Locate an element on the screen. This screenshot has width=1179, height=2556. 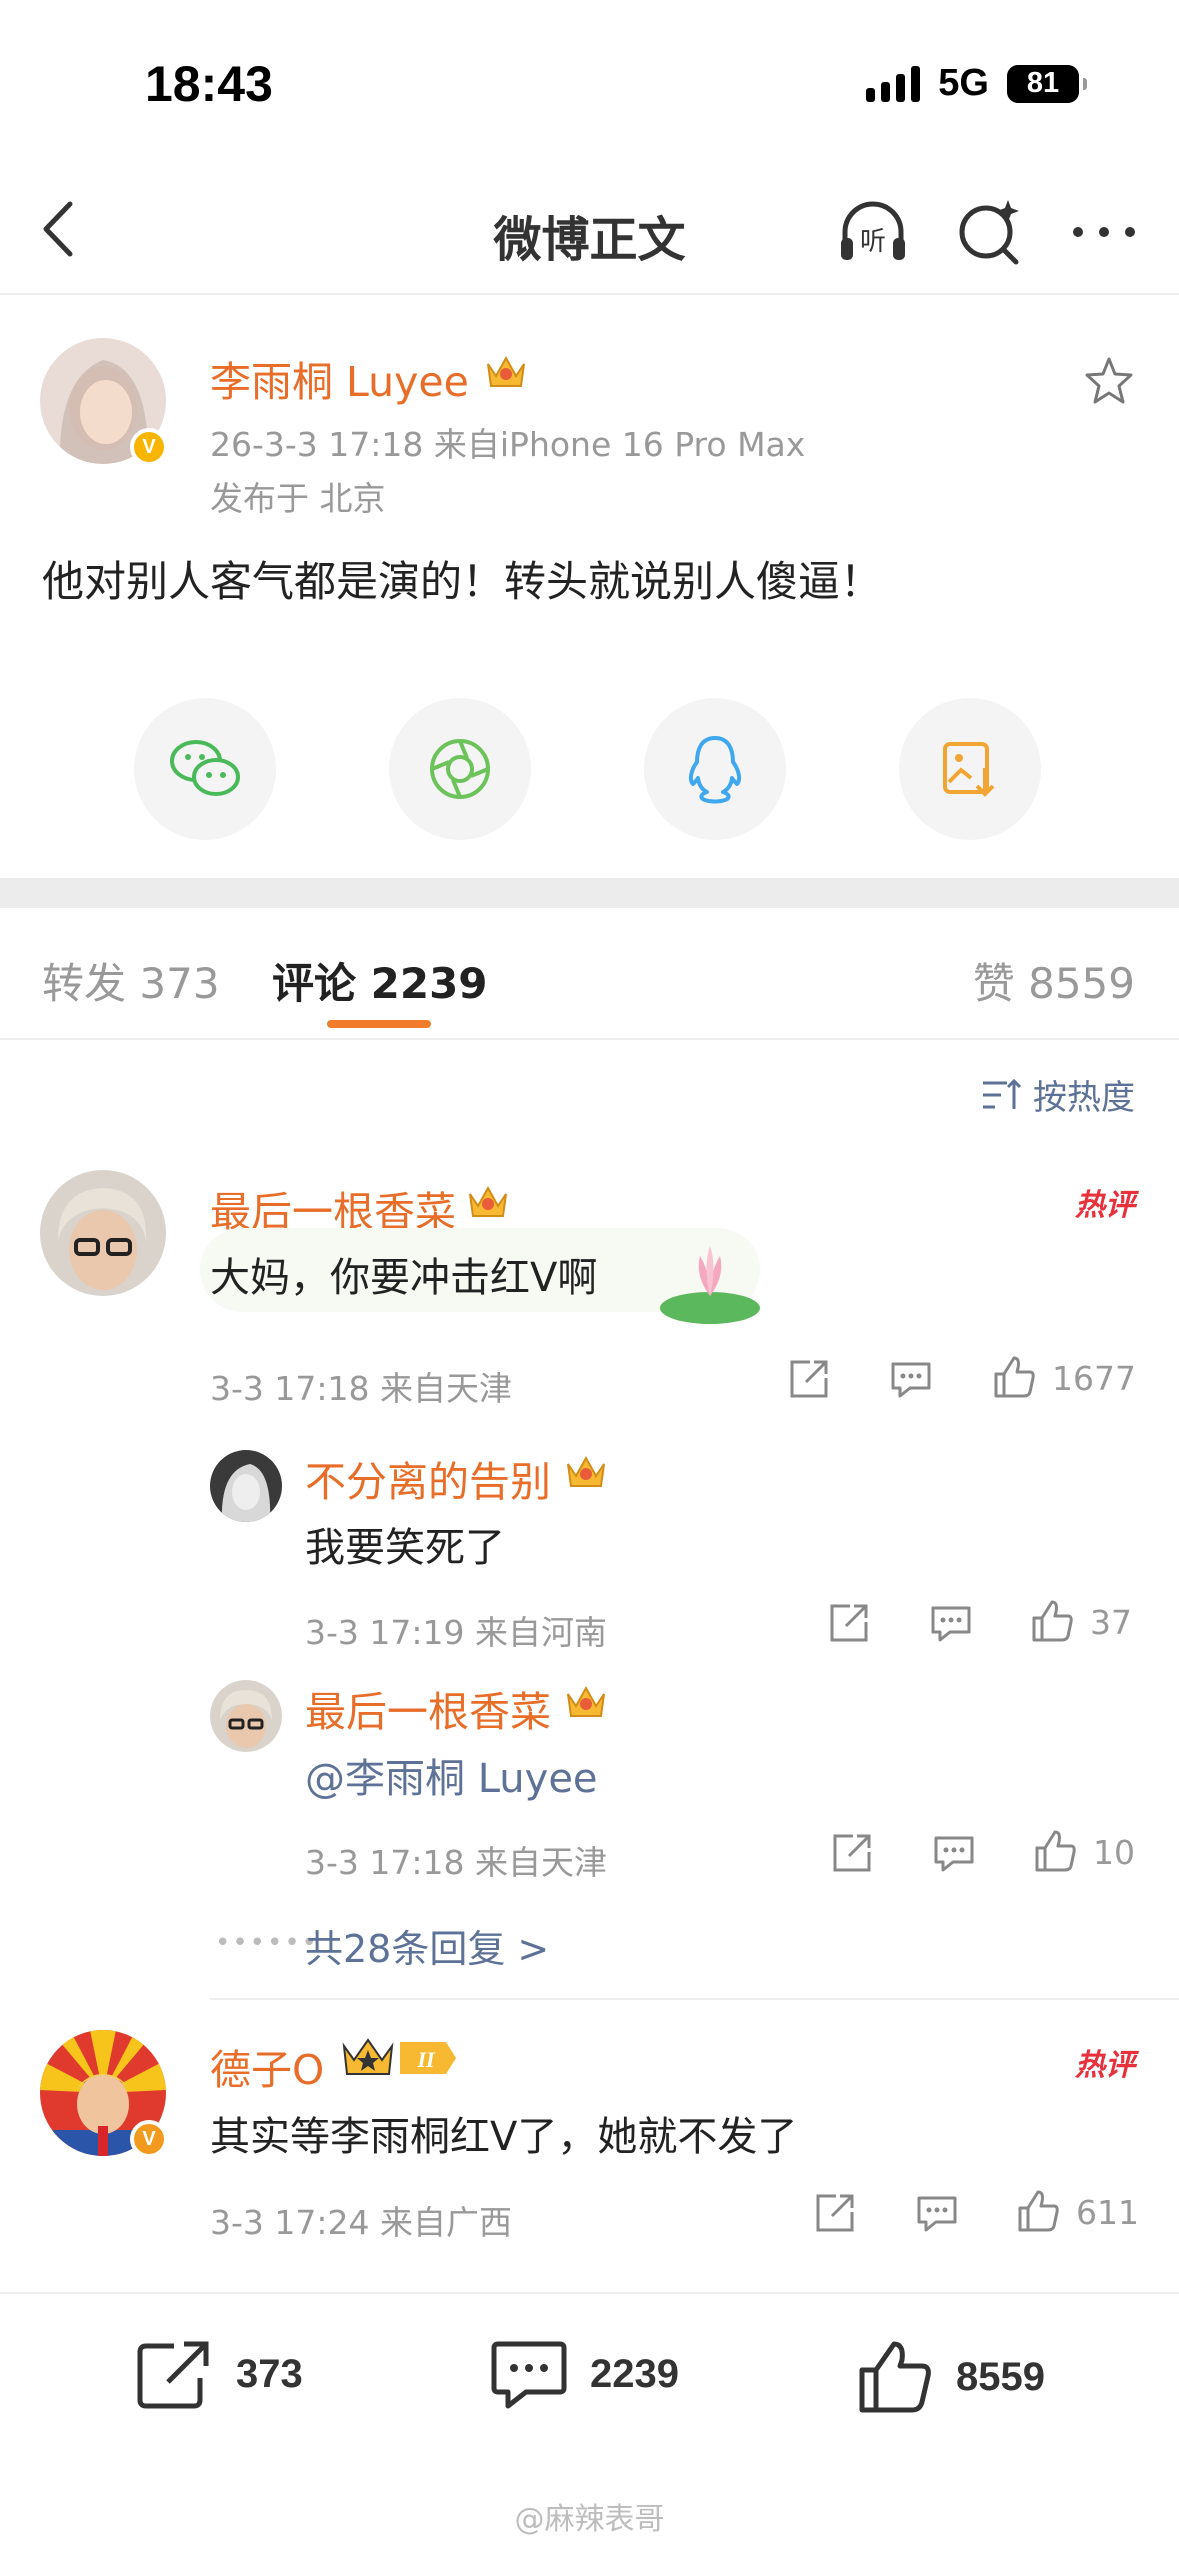
svg-text: 听 is located at coordinates (873, 242).